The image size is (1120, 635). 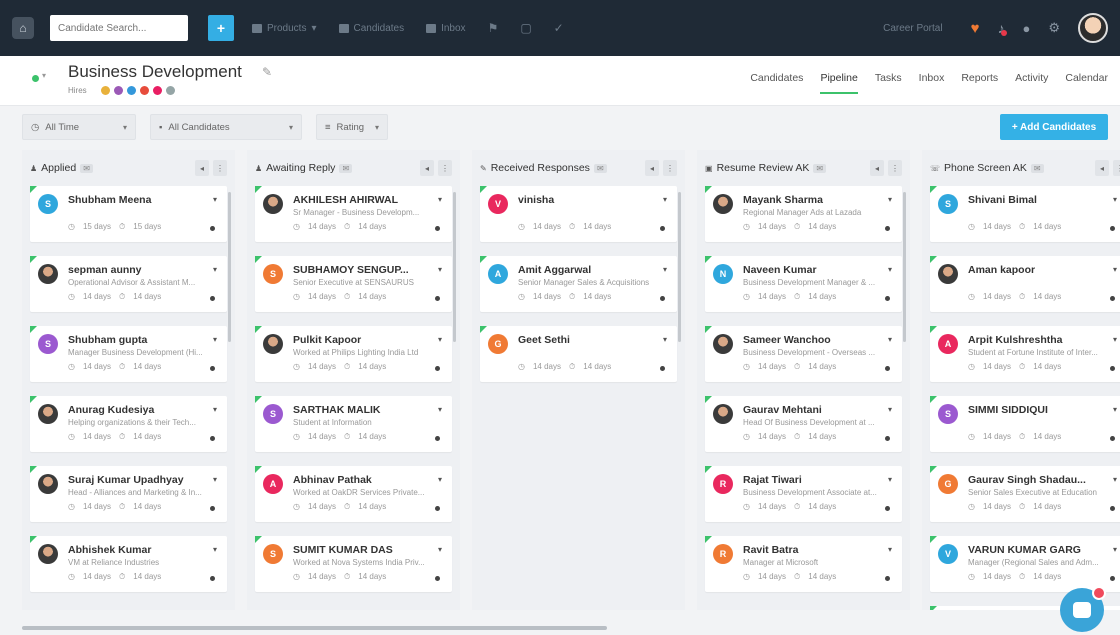 What do you see at coordinates (79, 127) in the screenshot?
I see `time-filter-select: ◷ All Time ▾` at bounding box center [79, 127].